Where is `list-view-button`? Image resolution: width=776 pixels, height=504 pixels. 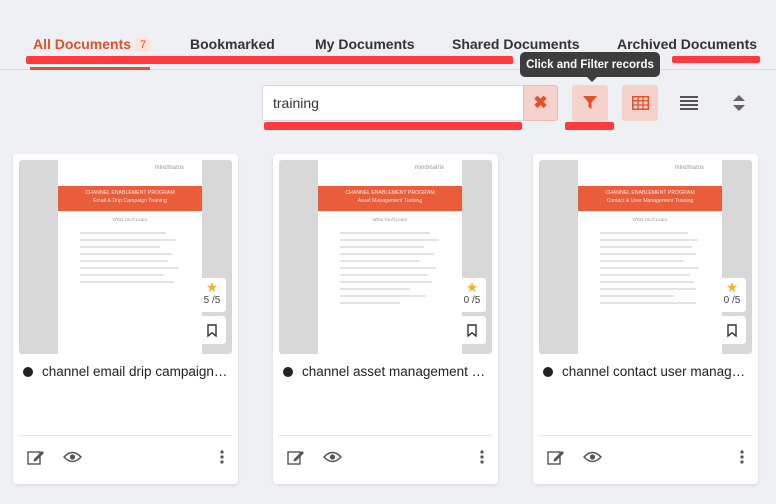 list-view-button is located at coordinates (689, 103).